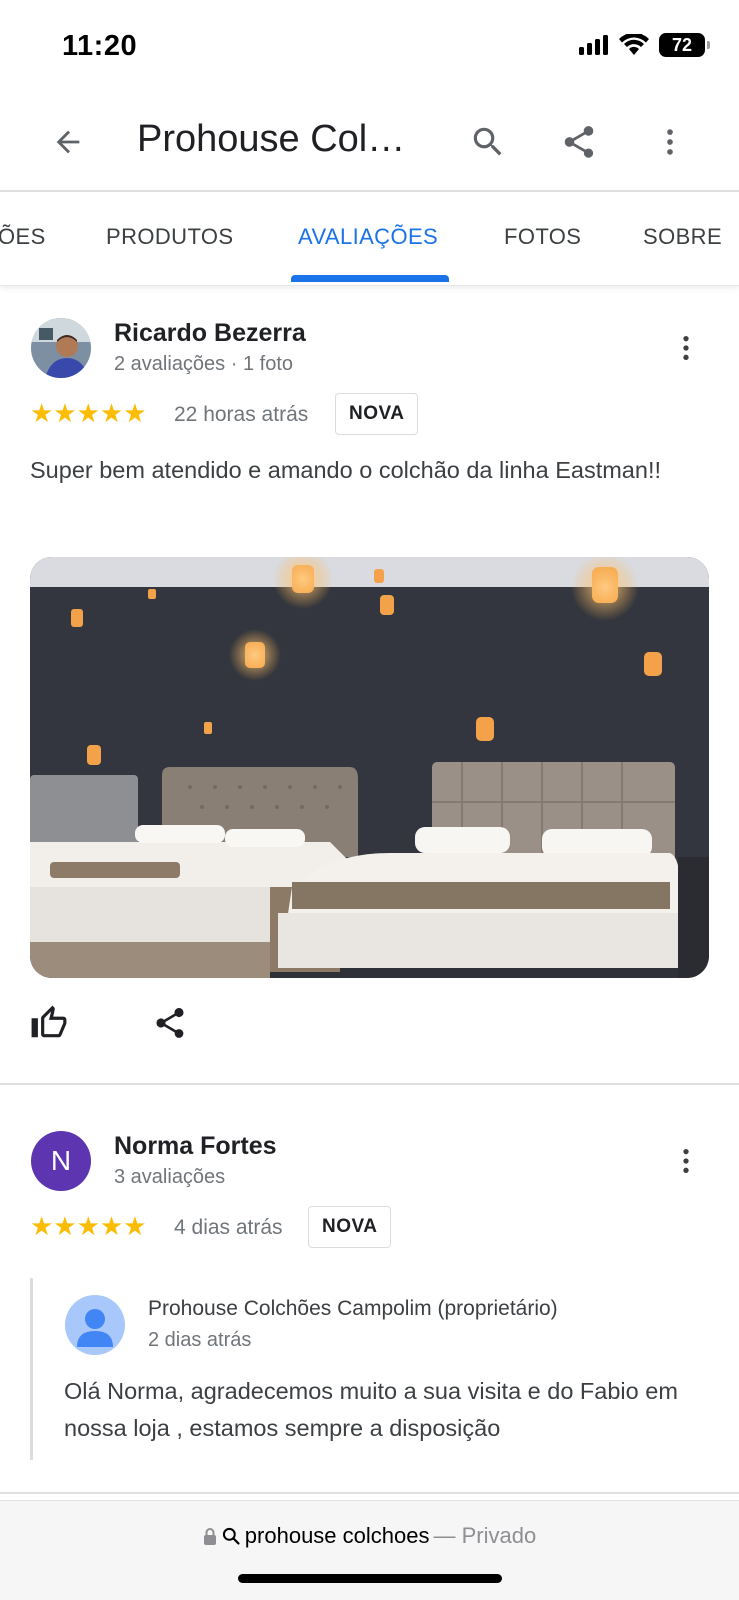 This screenshot has height=1600, width=739. What do you see at coordinates (31, 1369) in the screenshot?
I see `reply-bar` at bounding box center [31, 1369].